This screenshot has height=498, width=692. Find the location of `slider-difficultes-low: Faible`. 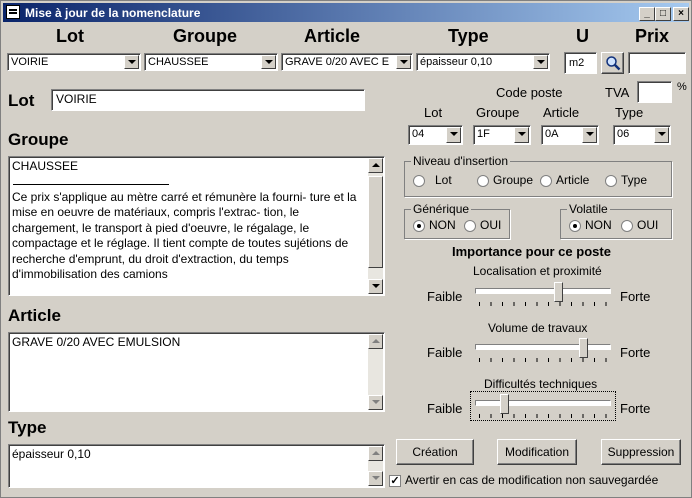

slider-difficultes-low: Faible is located at coordinates (445, 408).